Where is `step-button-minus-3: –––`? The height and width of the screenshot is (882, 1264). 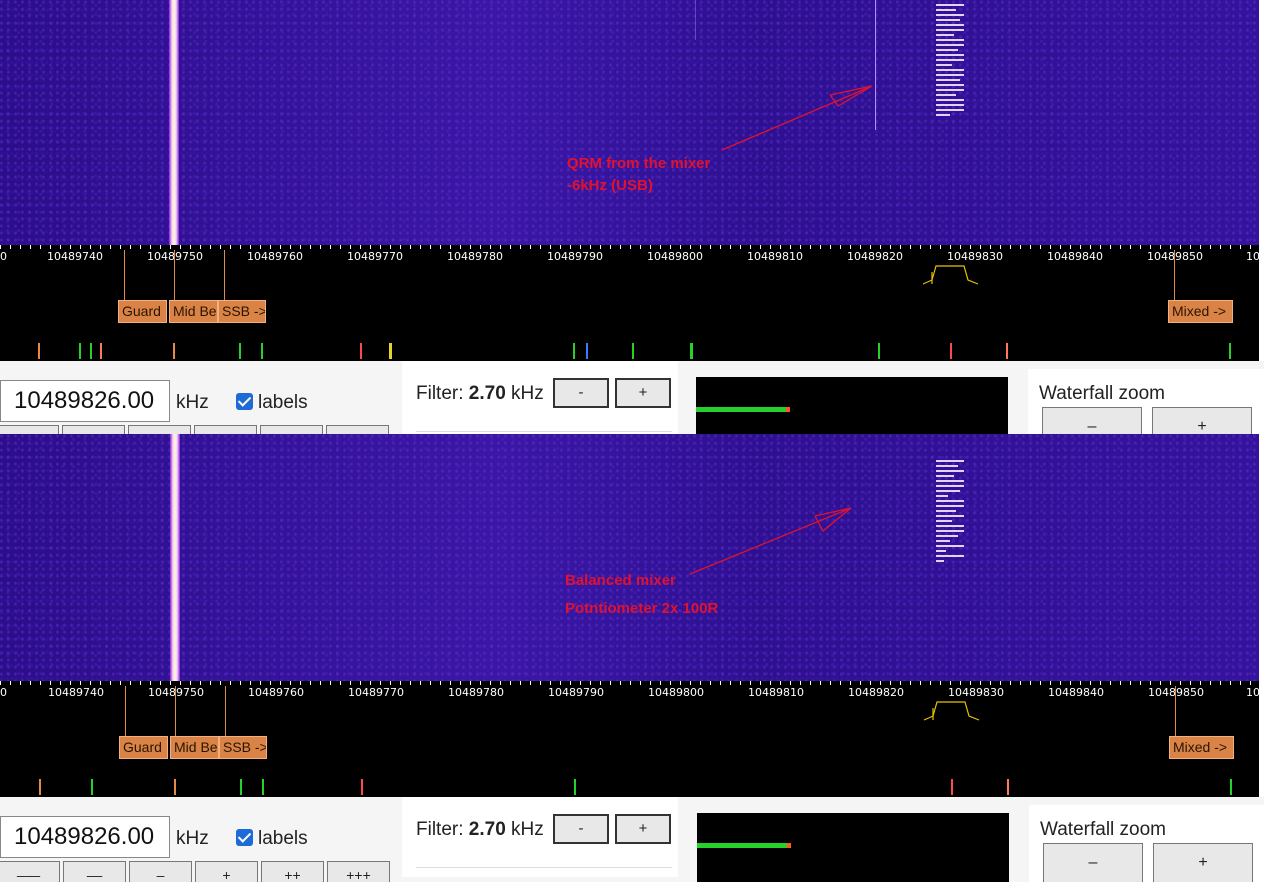
step-button-minus-3: ––– is located at coordinates (30, 871).